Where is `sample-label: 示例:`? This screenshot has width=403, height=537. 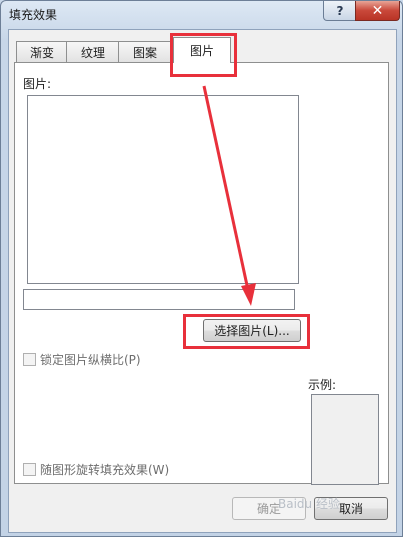 sample-label: 示例: is located at coordinates (322, 385).